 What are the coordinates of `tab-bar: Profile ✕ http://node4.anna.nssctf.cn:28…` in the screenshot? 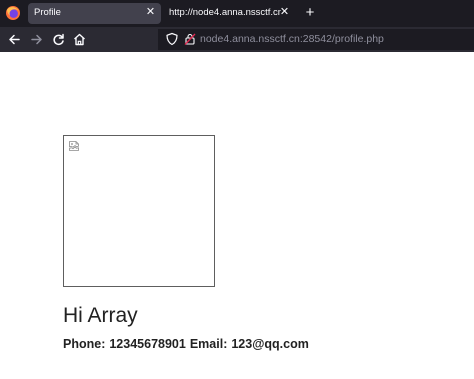 It's located at (237, 13).